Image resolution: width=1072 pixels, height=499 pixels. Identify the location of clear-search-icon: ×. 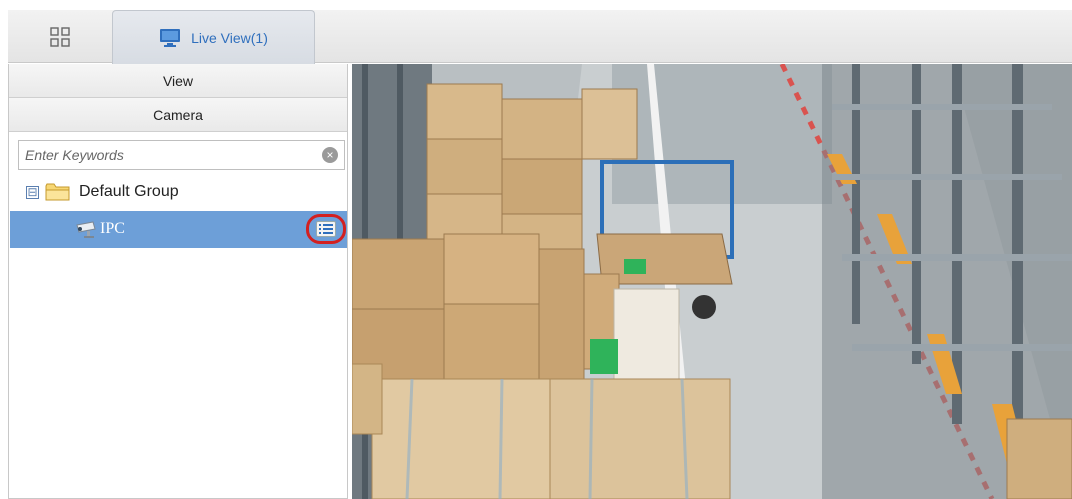
(330, 155).